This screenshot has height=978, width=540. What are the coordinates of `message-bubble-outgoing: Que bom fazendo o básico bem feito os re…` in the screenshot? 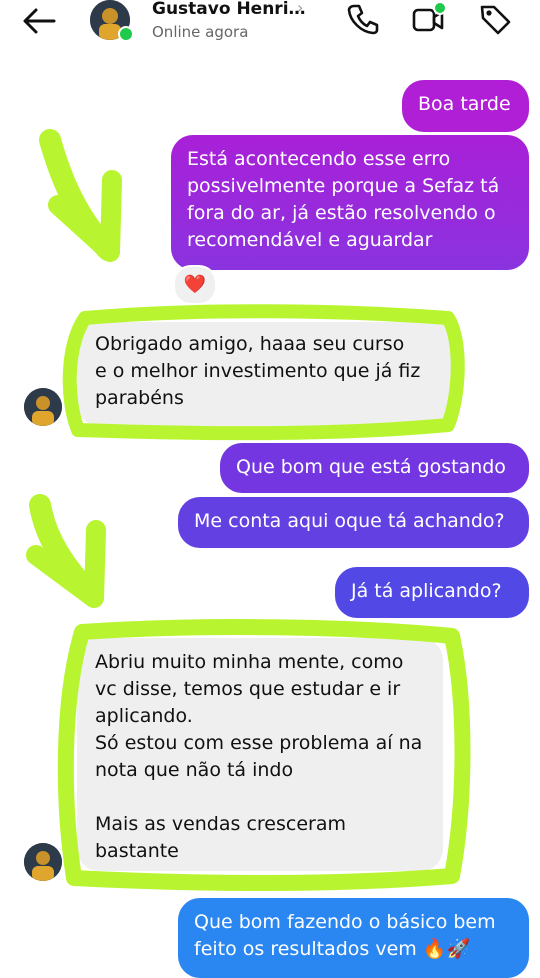 It's located at (353, 938).